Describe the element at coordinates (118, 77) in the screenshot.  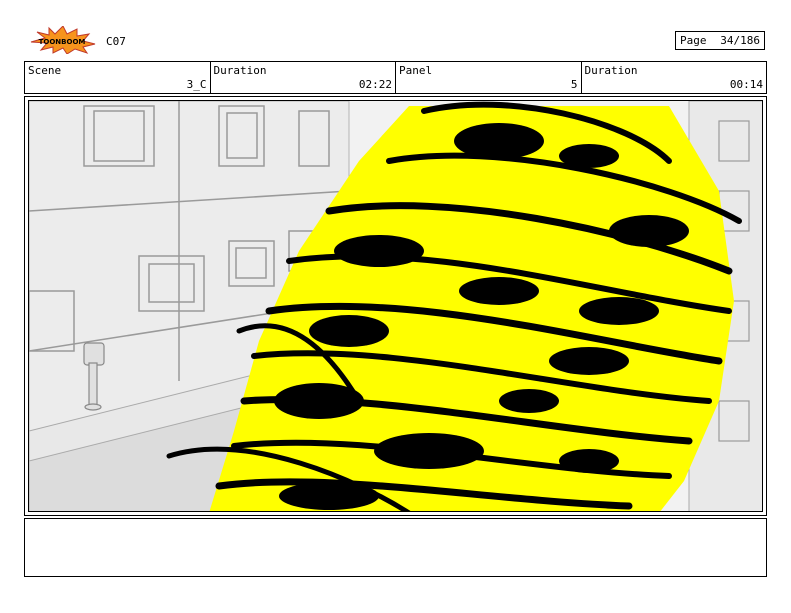
I see `scene-cell: Scene 3_C` at that location.